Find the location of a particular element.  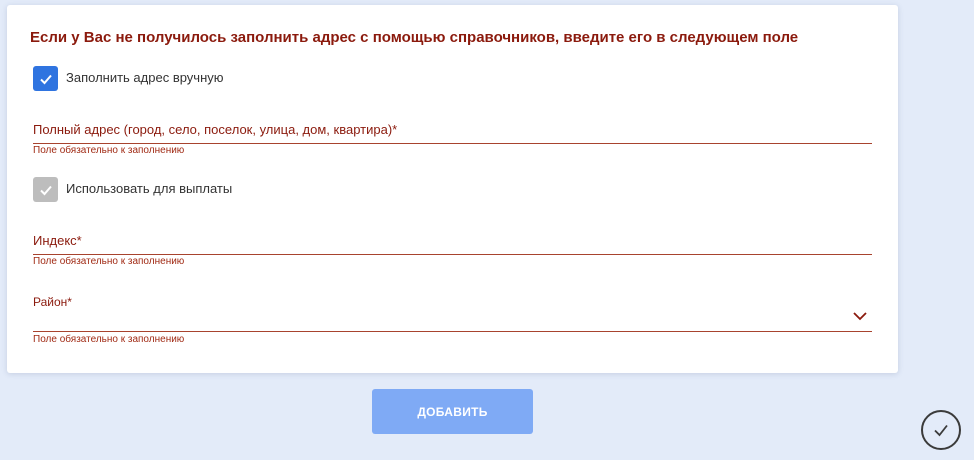

district-label: Район* is located at coordinates (52, 302).